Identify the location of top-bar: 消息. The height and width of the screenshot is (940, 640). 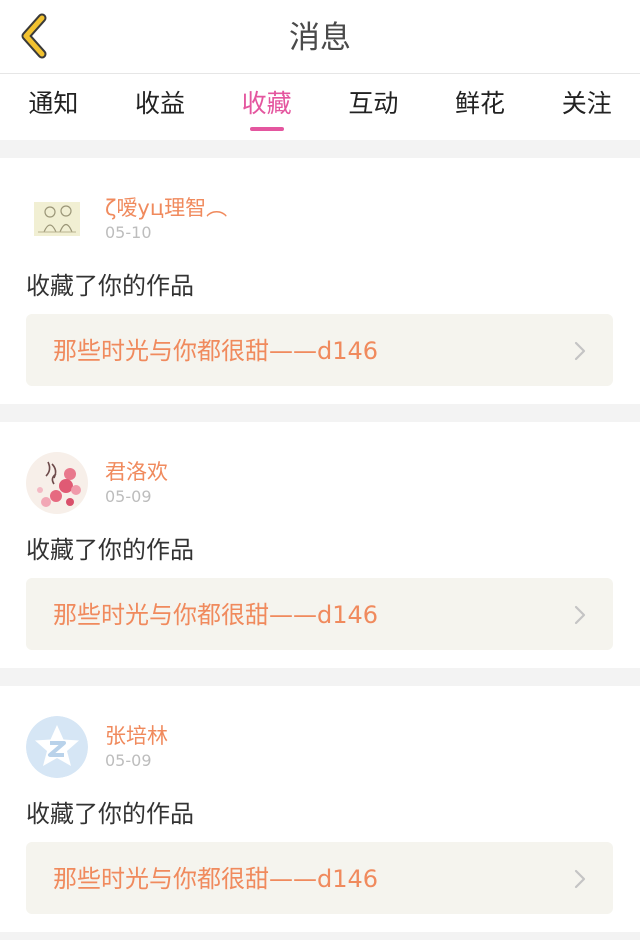
(320, 37).